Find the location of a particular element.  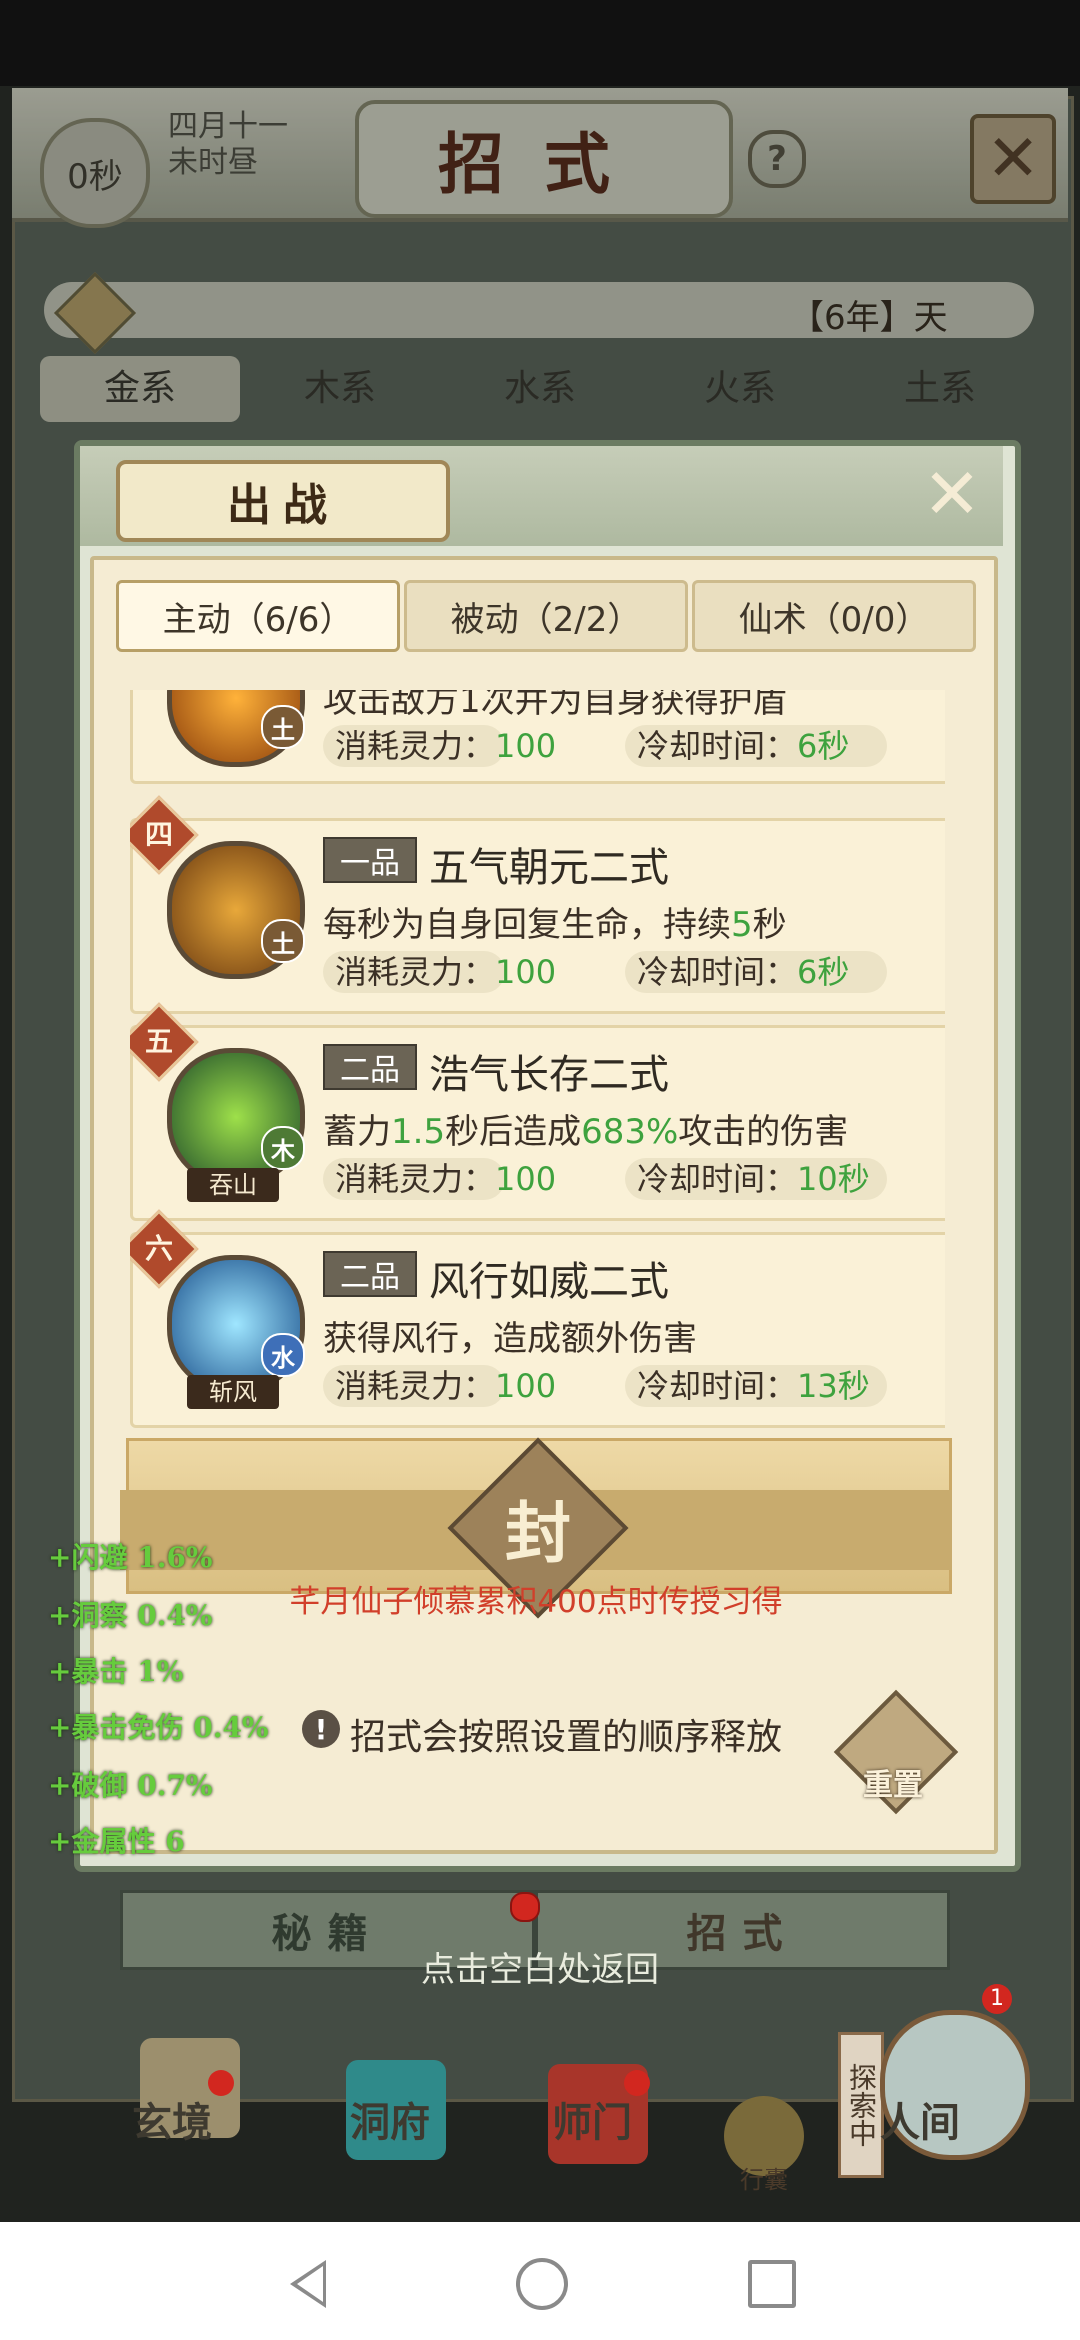

reset-label: 重置 is located at coordinates (893, 1782).